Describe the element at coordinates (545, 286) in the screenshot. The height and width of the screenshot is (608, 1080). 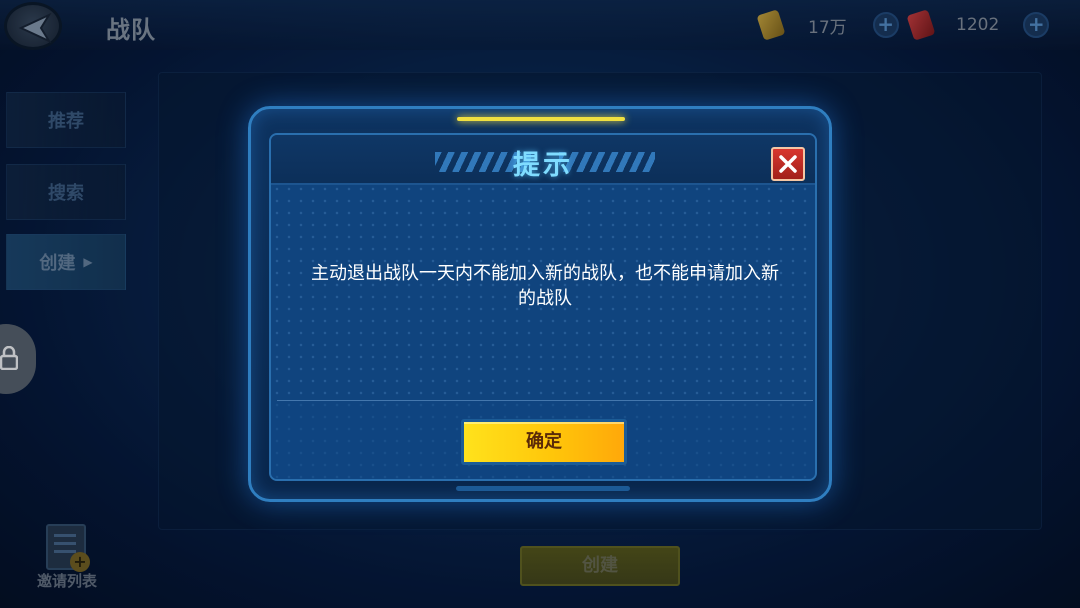
I see `dialog-message: 主动退出战队一天内不能加入新的战队，也不能申请加入新的战队` at that location.